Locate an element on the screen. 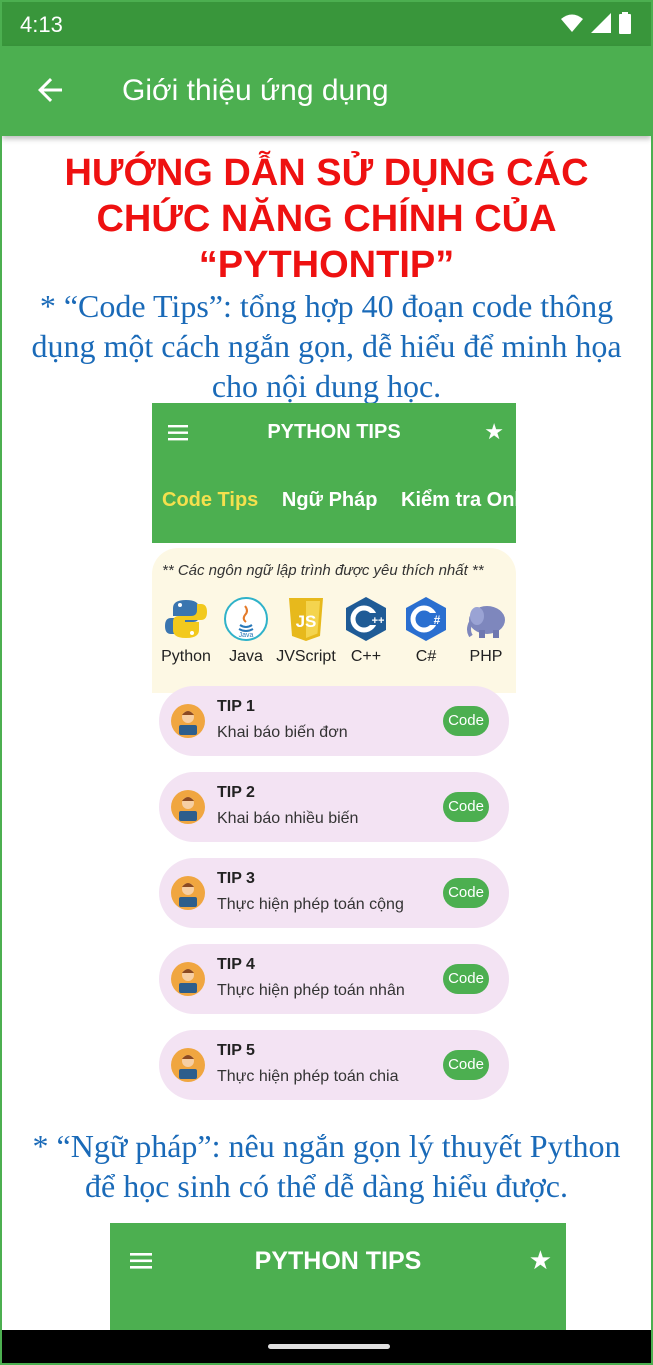 This screenshot has width=653, height=1365. status-icons is located at coordinates (596, 23).